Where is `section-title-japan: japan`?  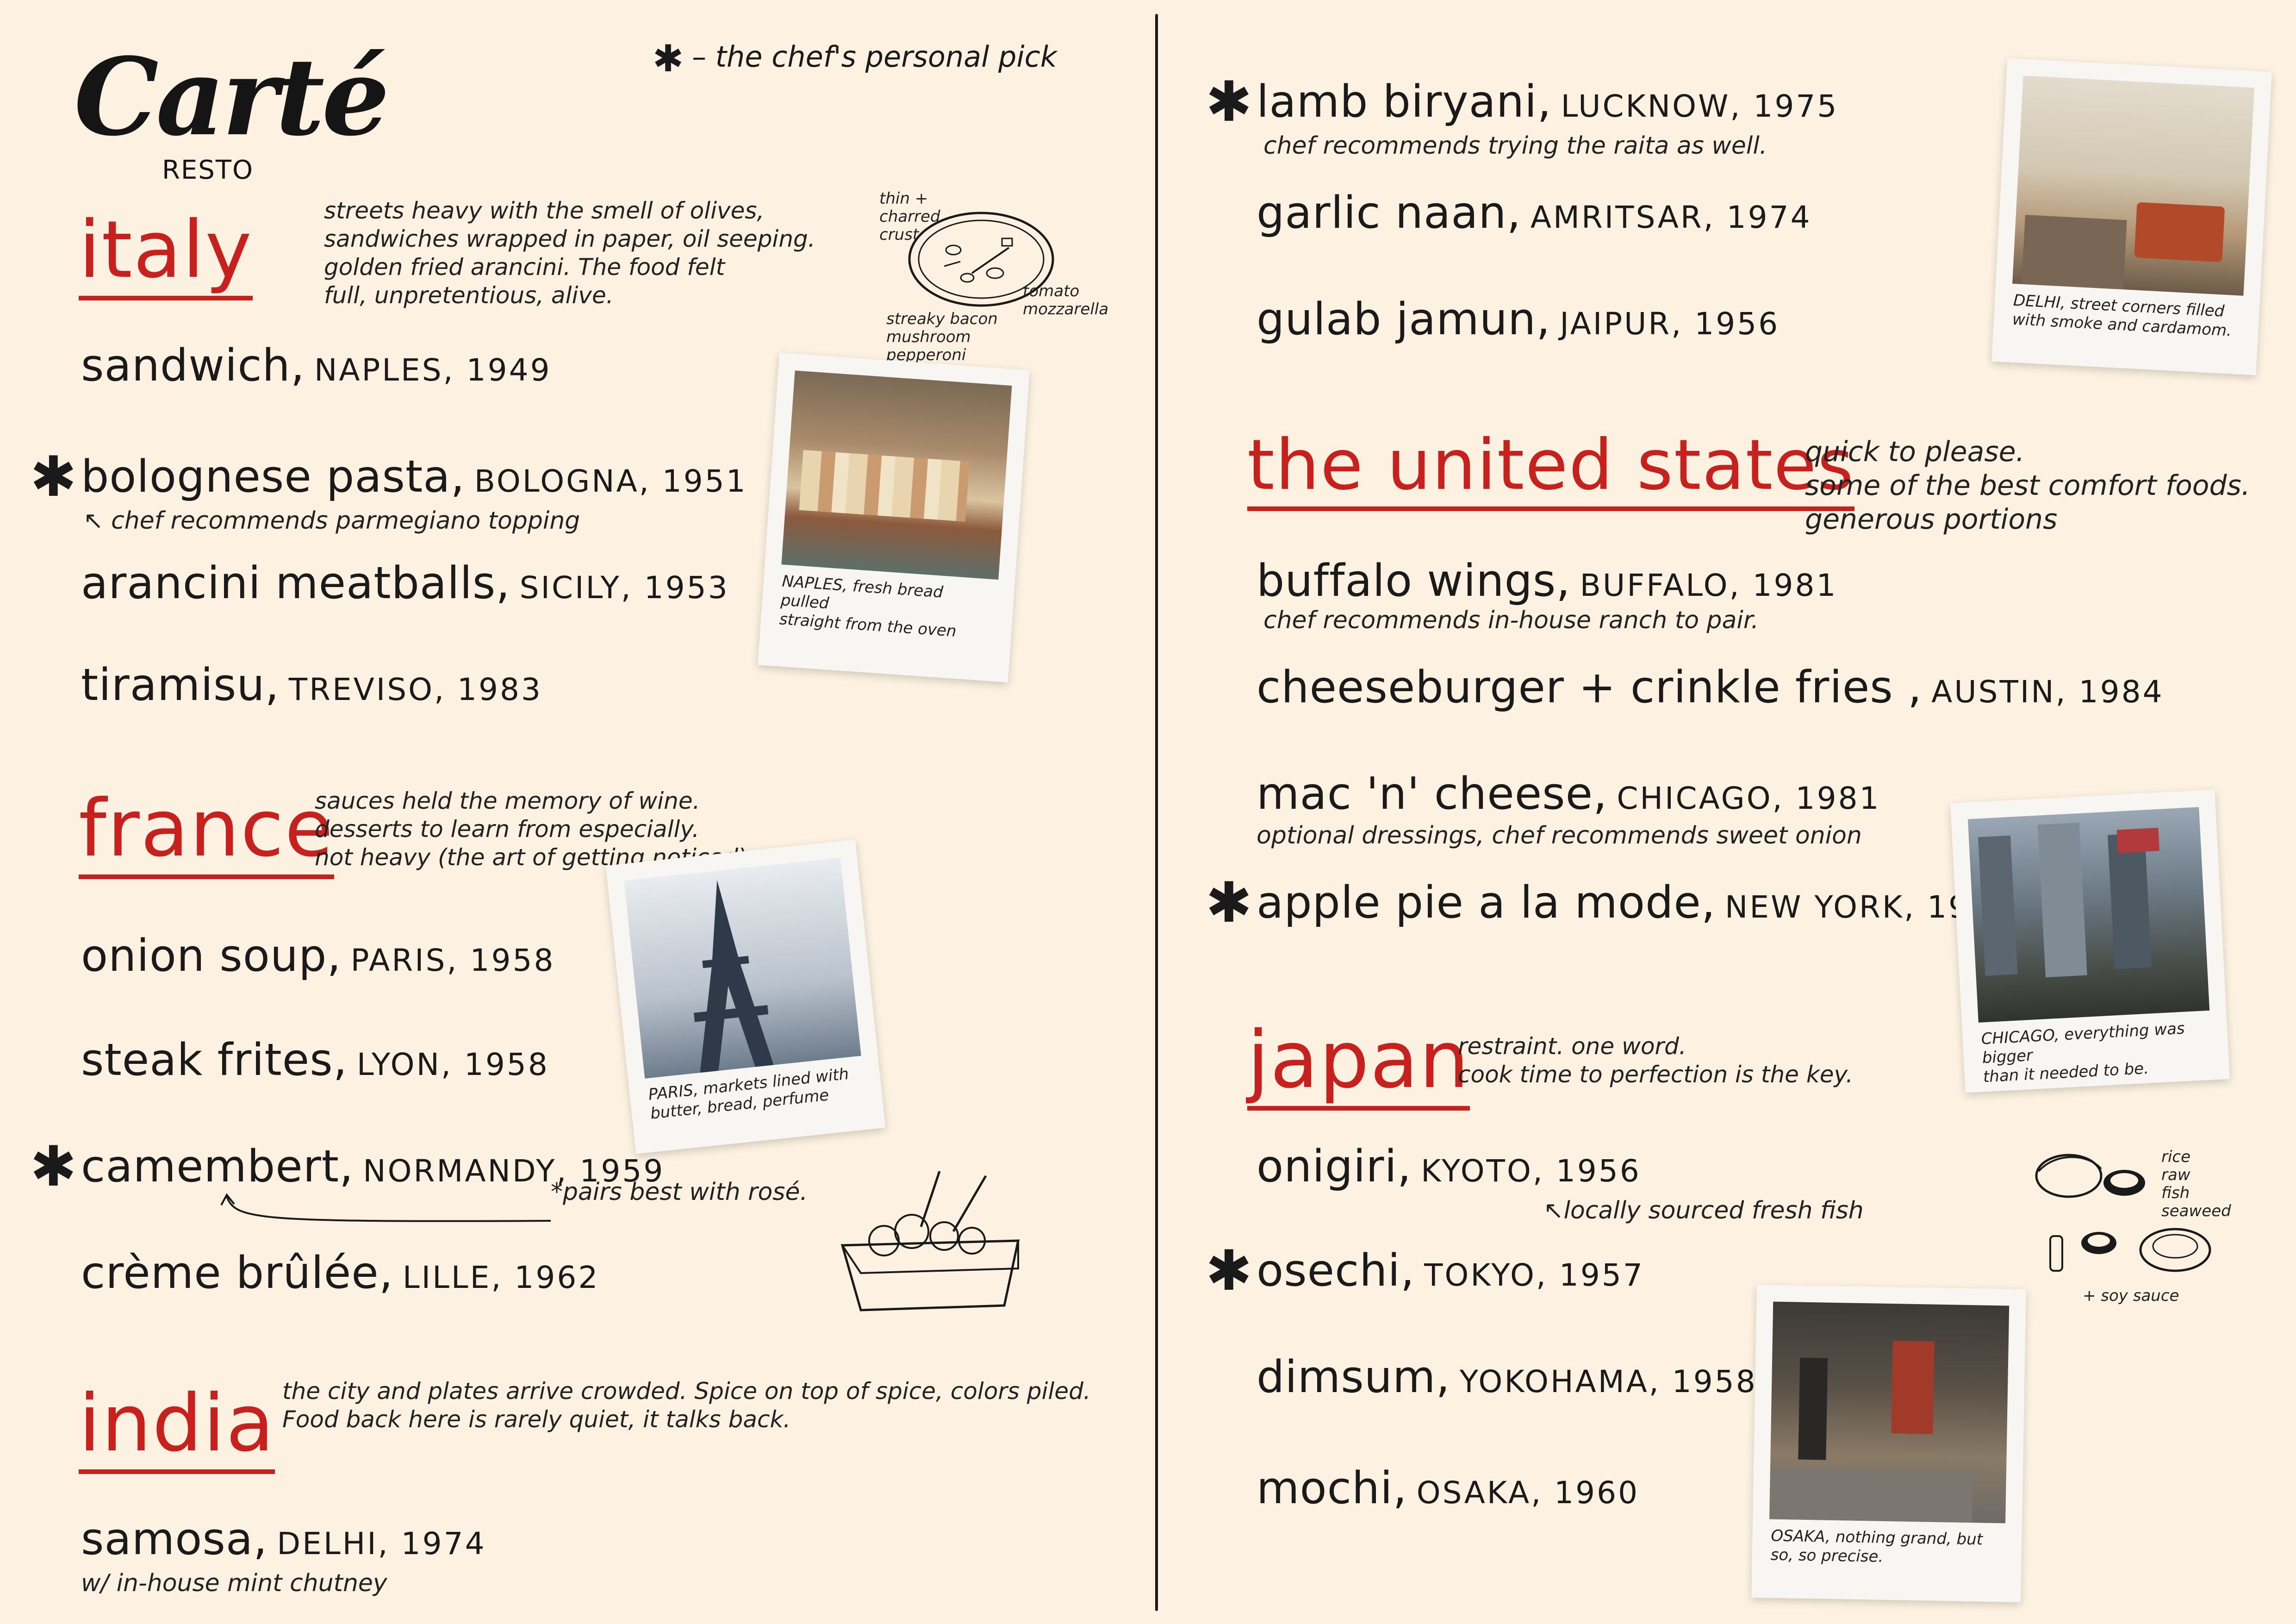 section-title-japan: japan is located at coordinates (1358, 1066).